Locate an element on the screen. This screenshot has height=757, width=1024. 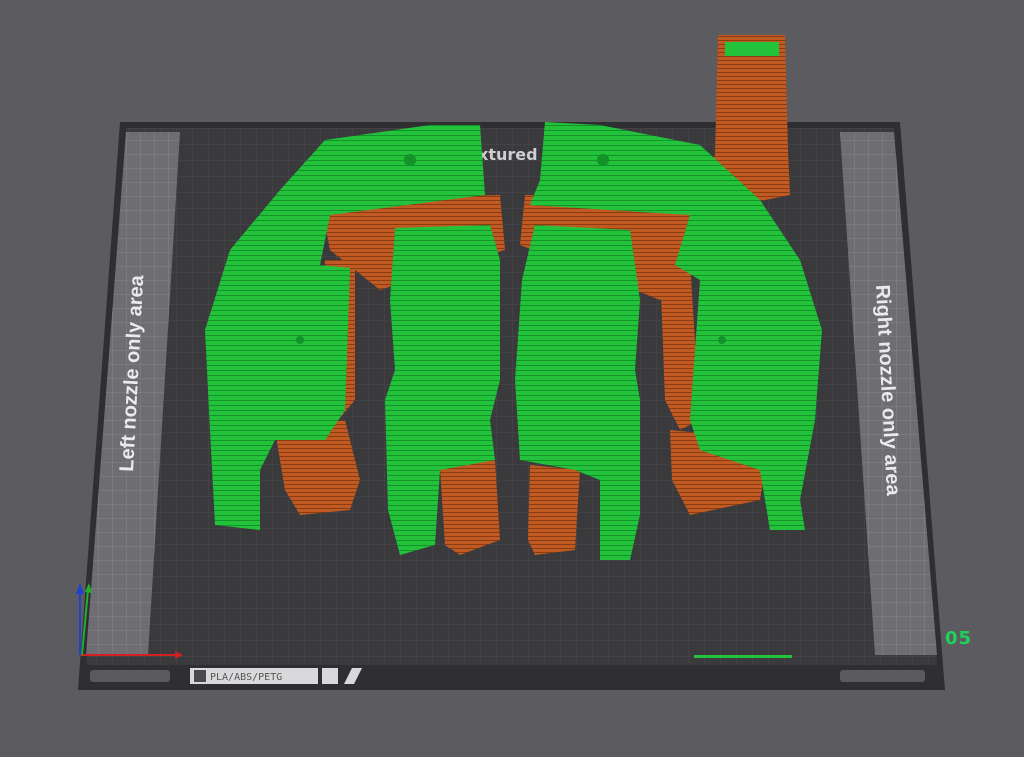
filament-badge: PLA/ABS/PETG is located at coordinates (254, 676).